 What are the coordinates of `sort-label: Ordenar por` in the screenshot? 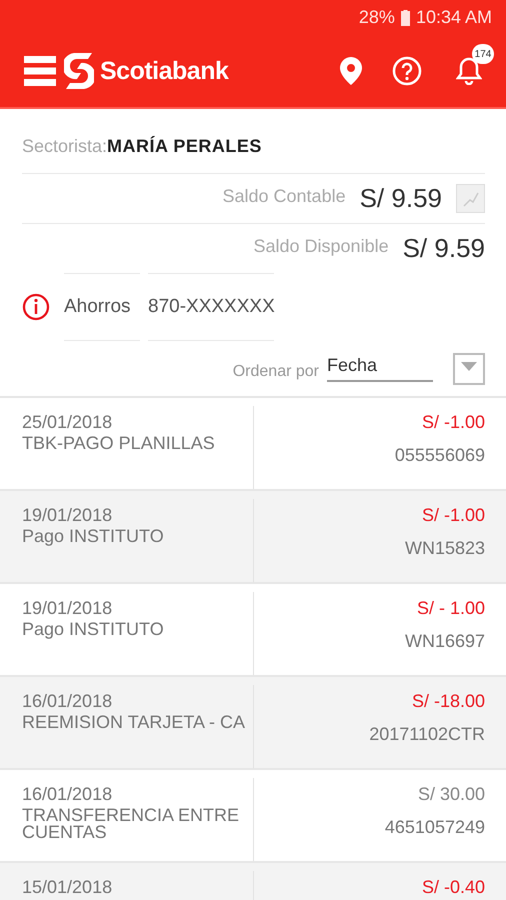 It's located at (275, 371).